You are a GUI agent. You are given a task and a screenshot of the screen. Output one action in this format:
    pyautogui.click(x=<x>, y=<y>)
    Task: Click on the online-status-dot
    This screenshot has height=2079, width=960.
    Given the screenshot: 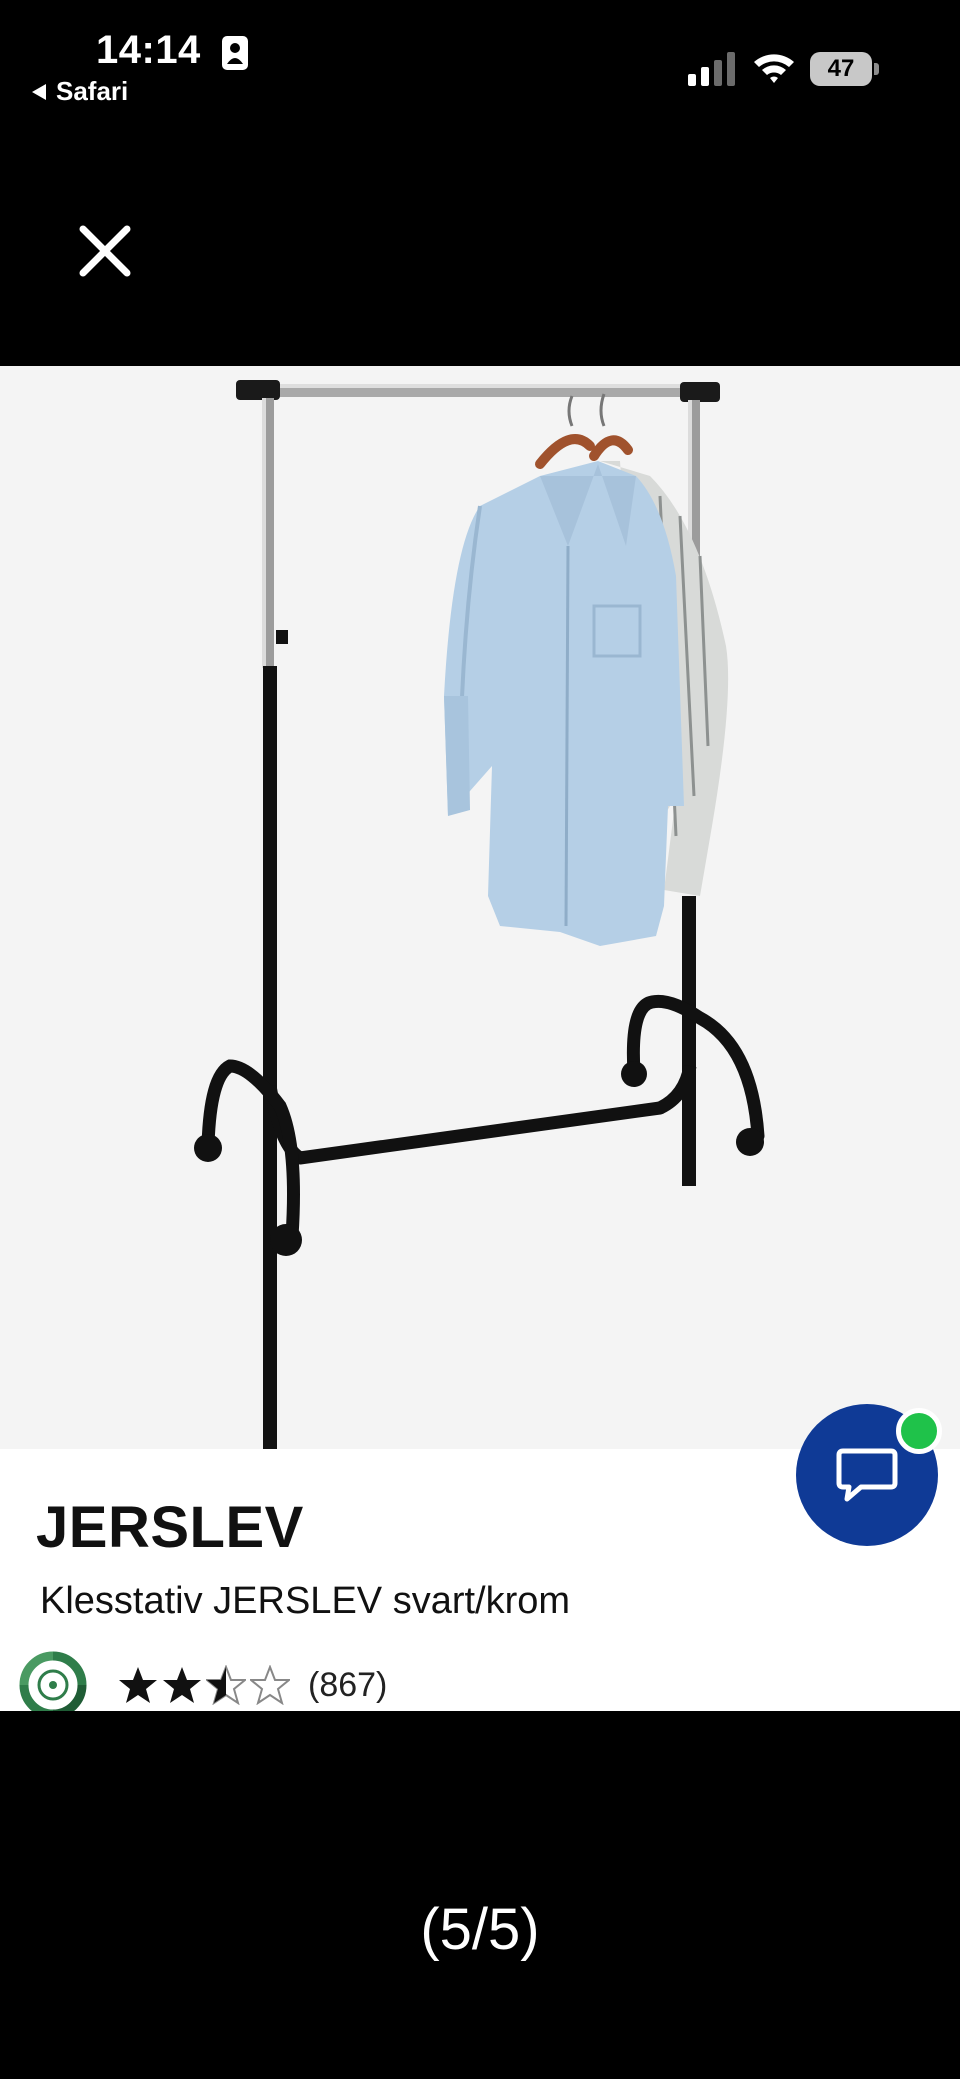 What is the action you would take?
    pyautogui.click(x=919, y=1431)
    